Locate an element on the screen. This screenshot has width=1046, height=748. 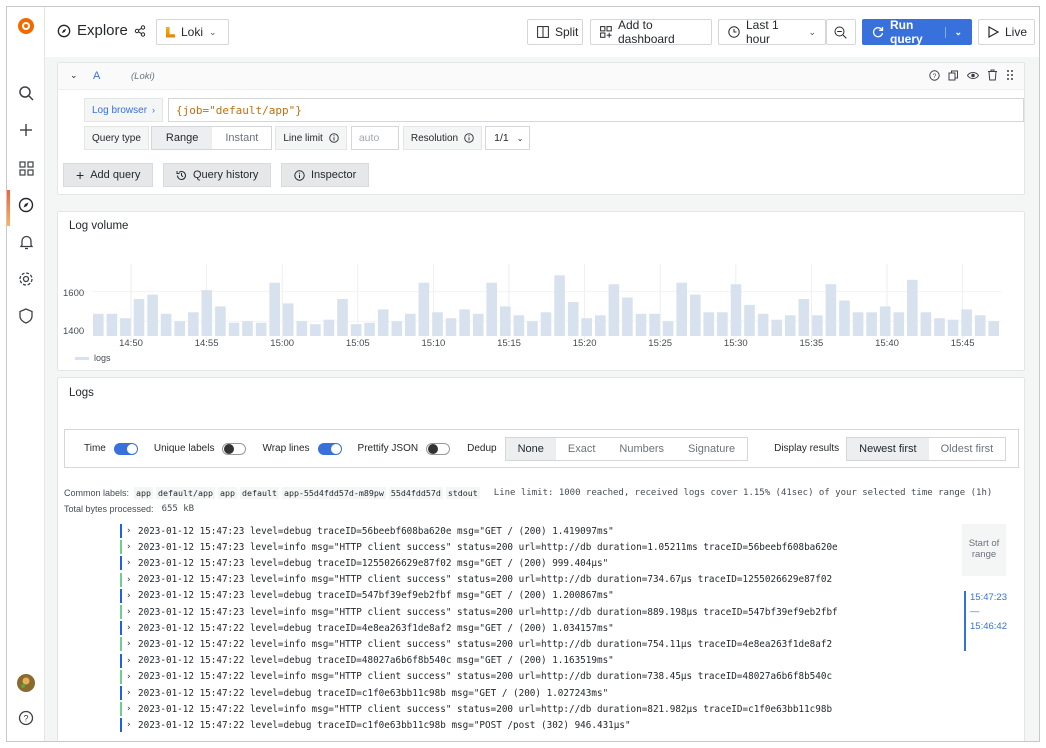
run-query-button: Run query ⌄ is located at coordinates (917, 32).